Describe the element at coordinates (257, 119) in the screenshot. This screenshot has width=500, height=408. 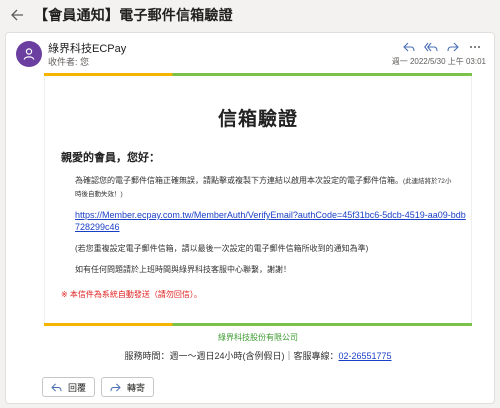
I see `email-title: 信箱驗證` at that location.